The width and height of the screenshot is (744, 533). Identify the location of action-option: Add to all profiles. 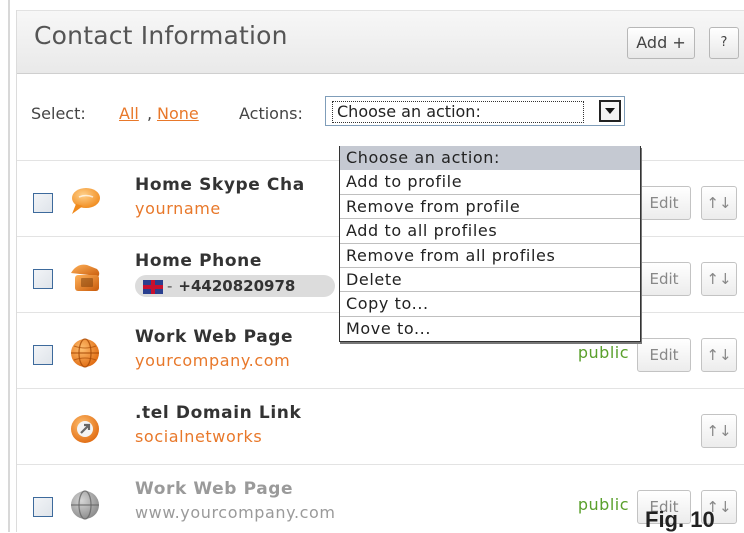
(490, 231).